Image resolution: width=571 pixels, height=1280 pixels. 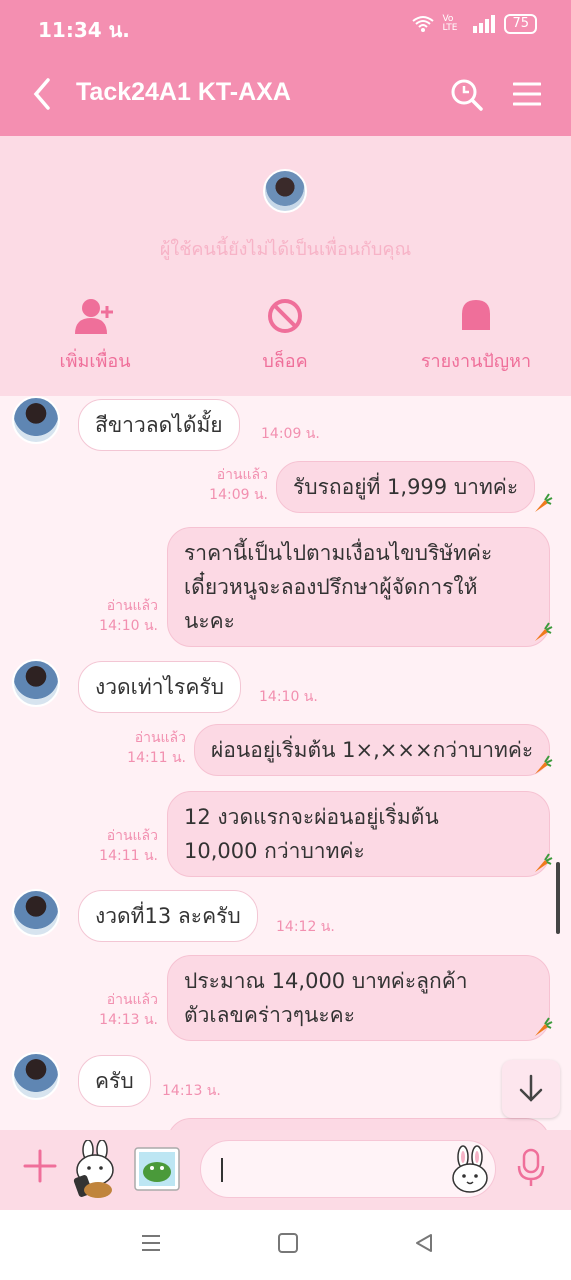 What do you see at coordinates (531, 1168) in the screenshot?
I see `mic-icon` at bounding box center [531, 1168].